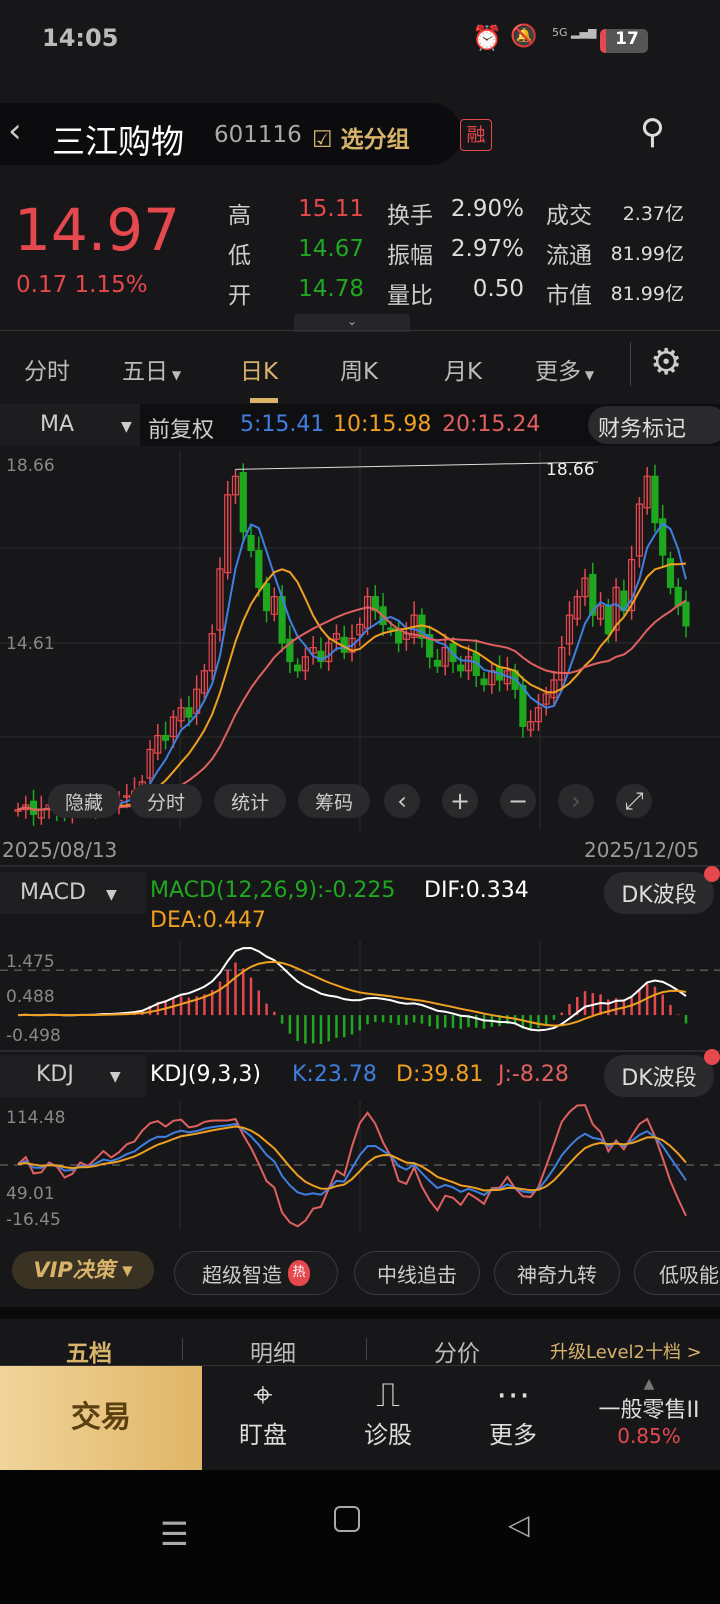 The width and height of the screenshot is (720, 1604). Describe the element at coordinates (533, 1074) in the screenshot. I see `kdj-j: J:-8.28` at that location.